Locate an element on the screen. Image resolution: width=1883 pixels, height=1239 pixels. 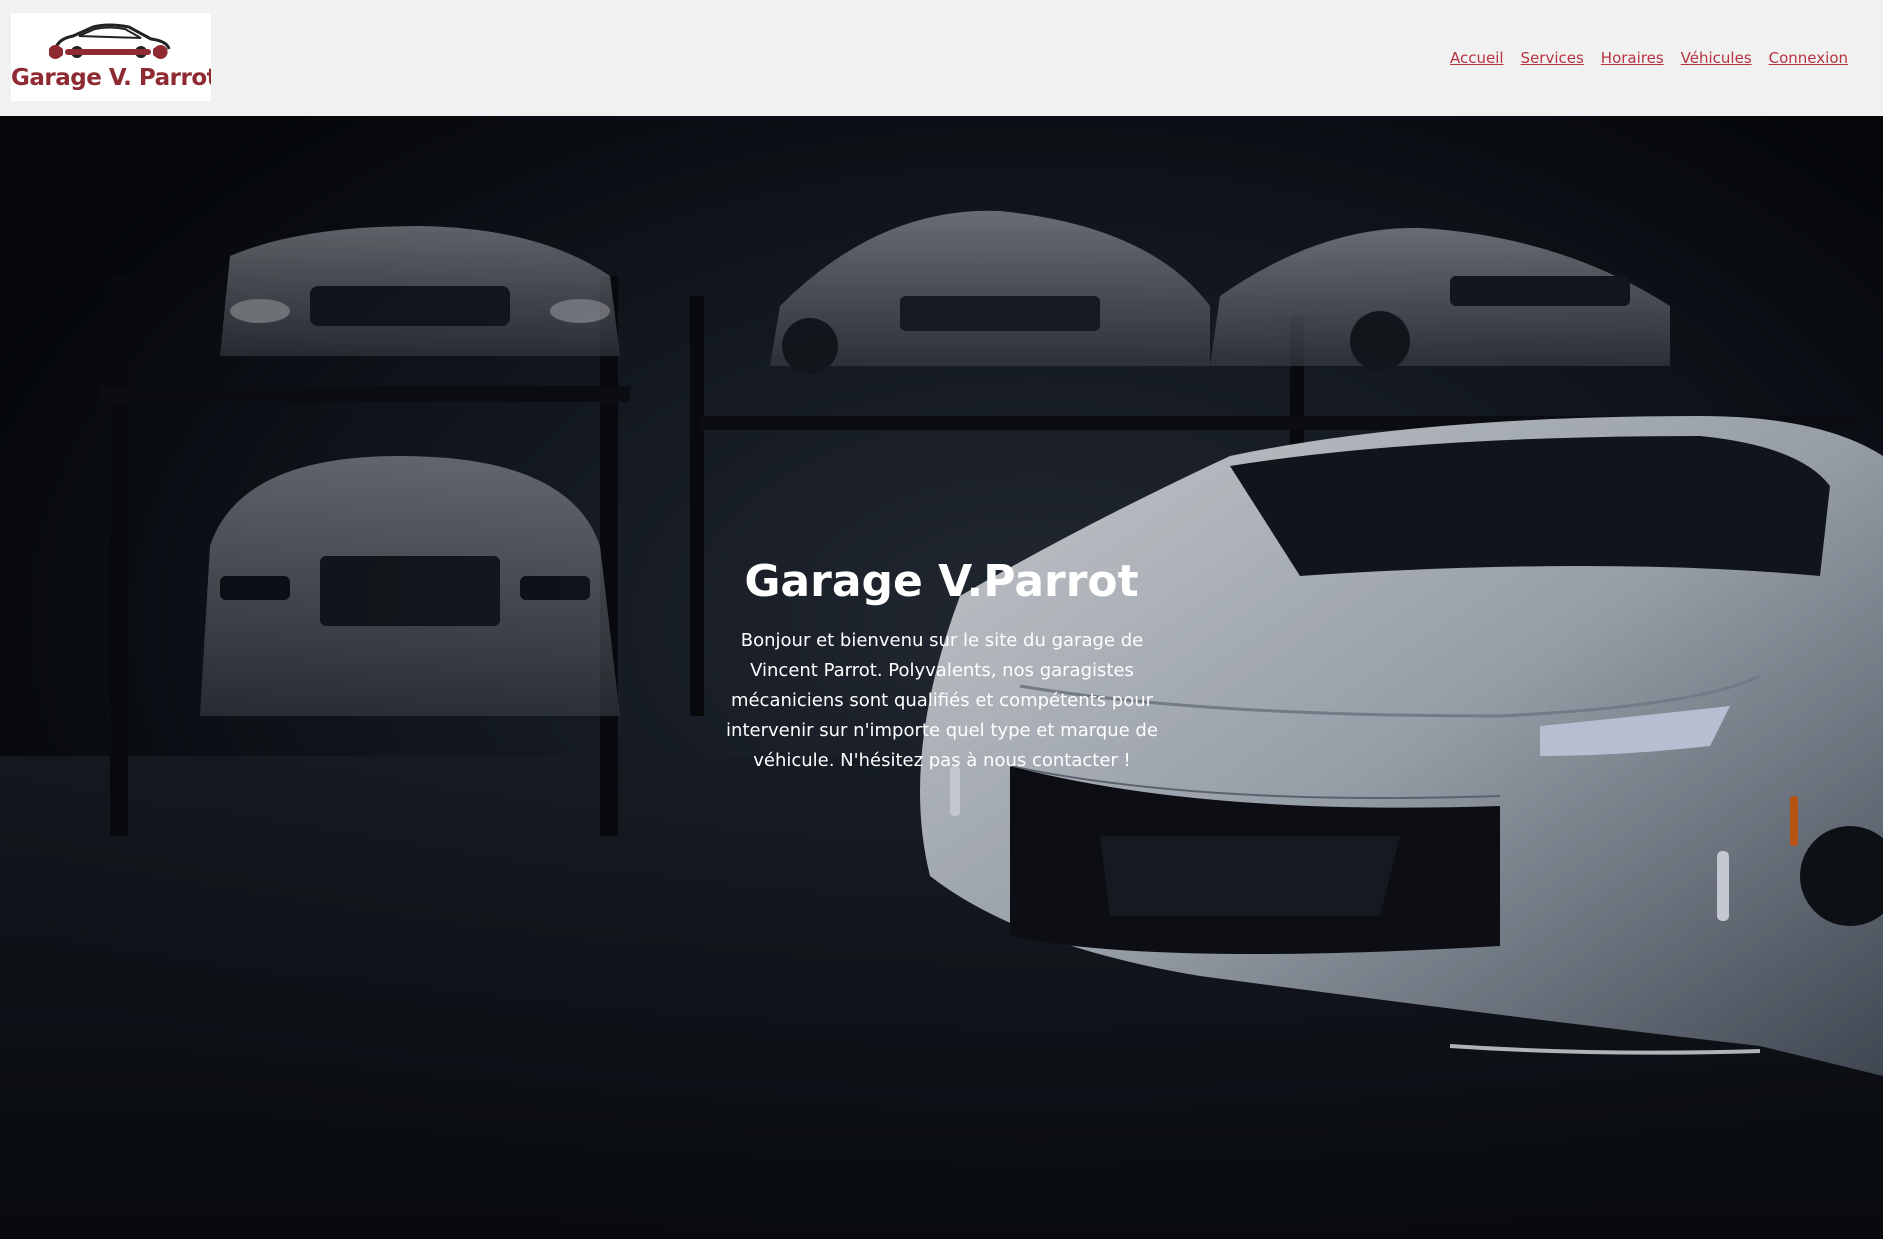
nav-link-connexion: Connexion is located at coordinates (1808, 58).